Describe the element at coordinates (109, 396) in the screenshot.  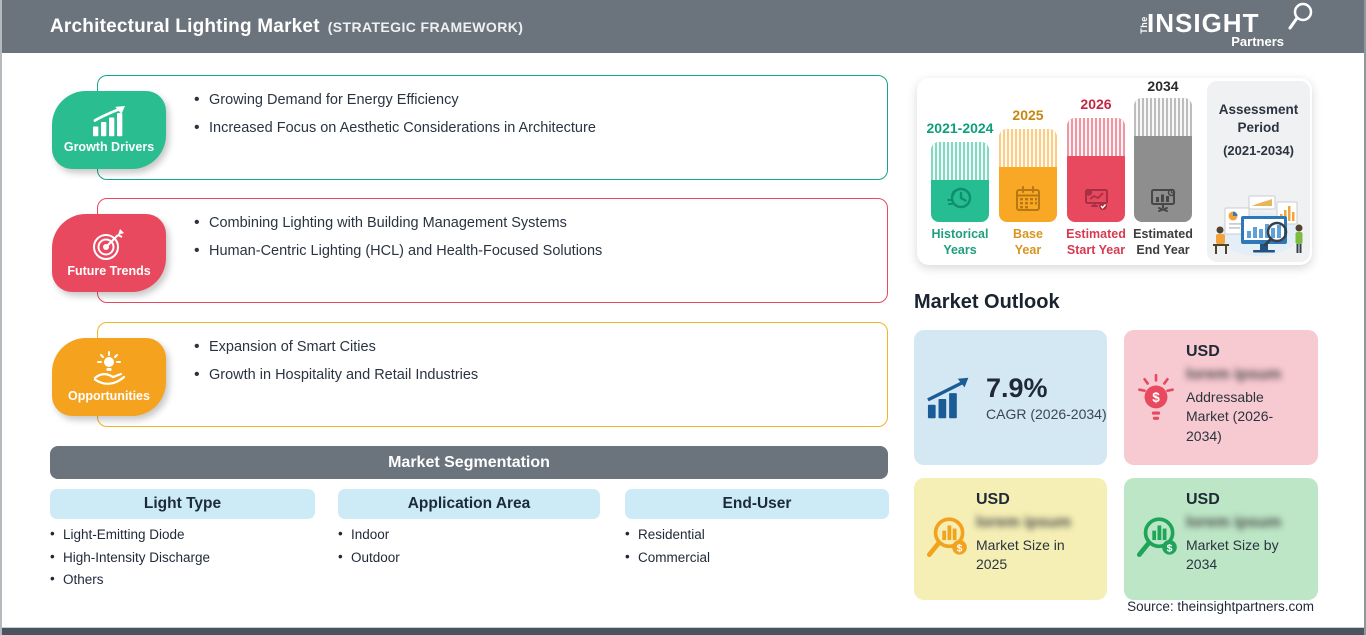
I see `opportunities-label: Opportunities` at that location.